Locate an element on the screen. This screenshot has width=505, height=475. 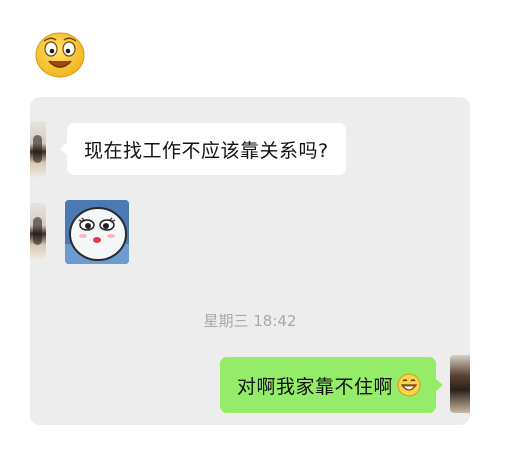
incoming-message-bubble: 现在找工作不应该靠关系吗? is located at coordinates (203, 149).